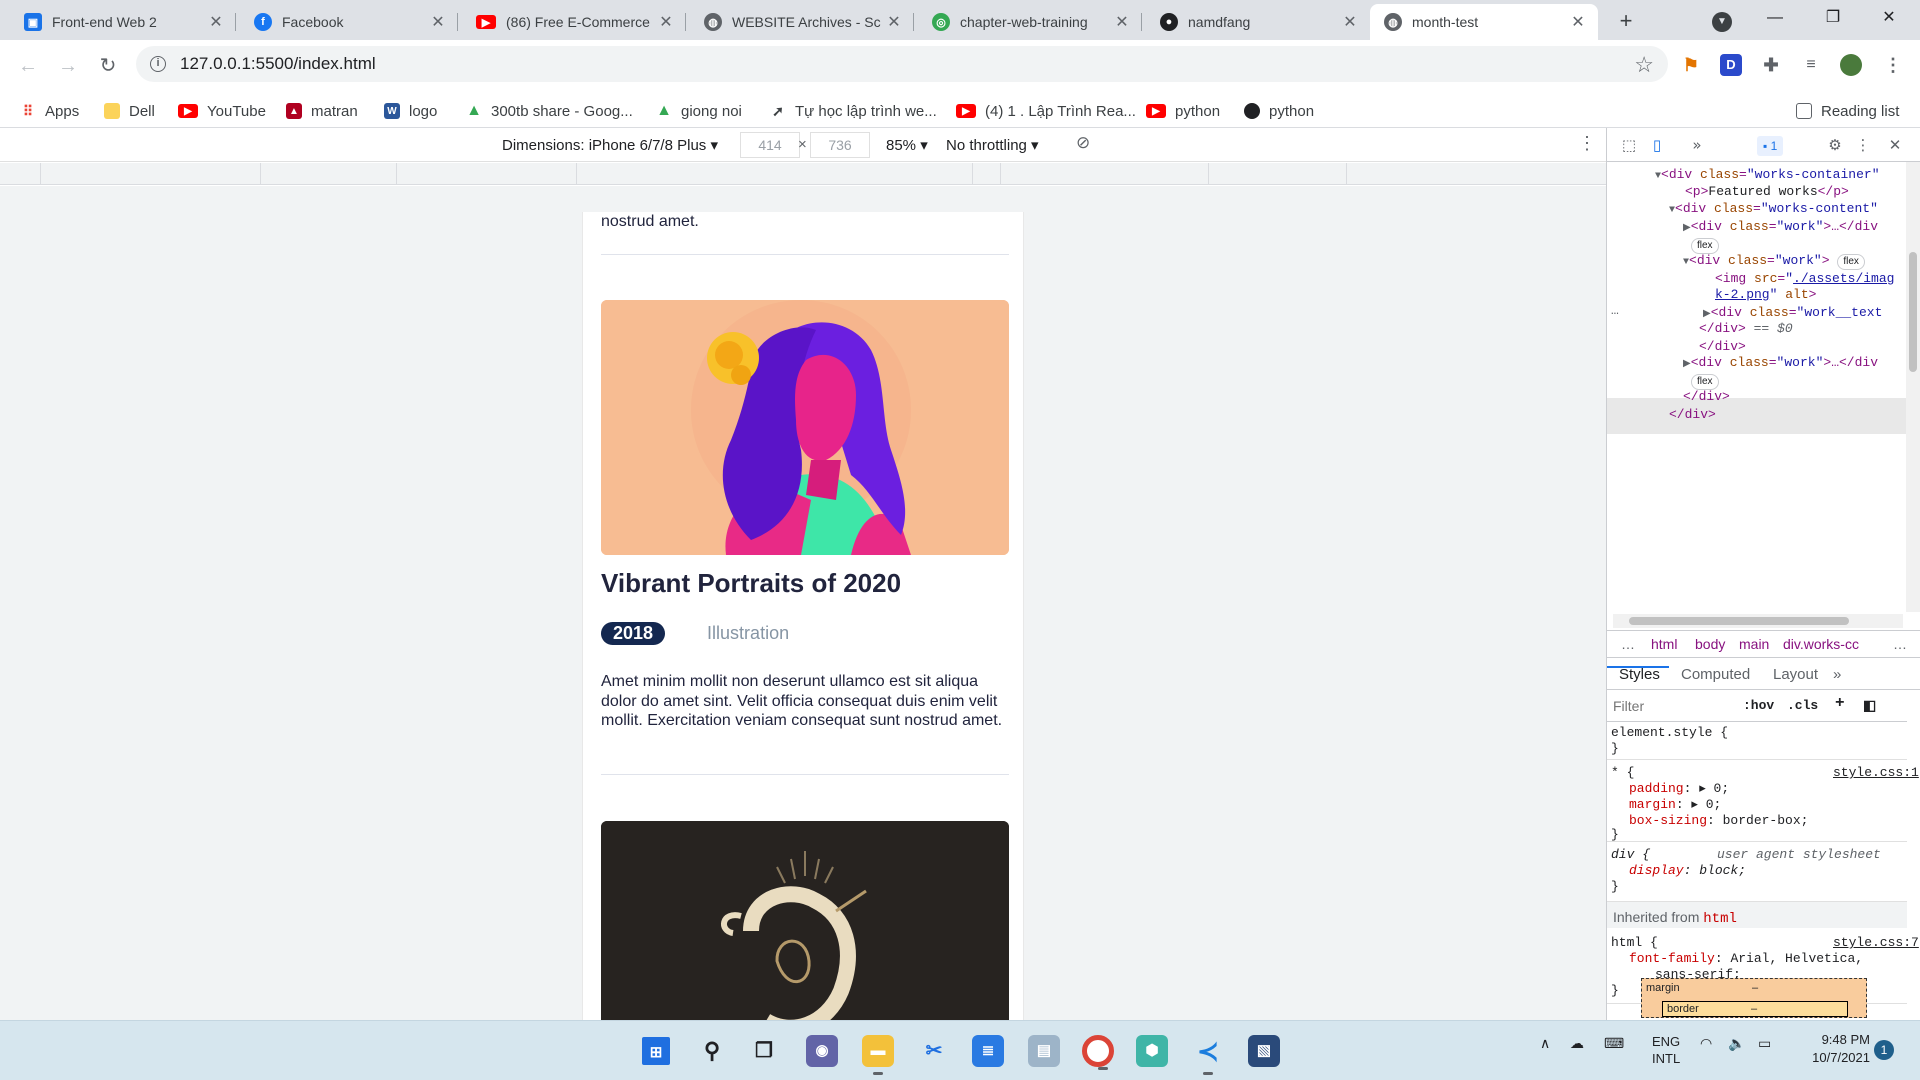  I want to click on inspect-element-icon: ⬚, so click(1629, 145).